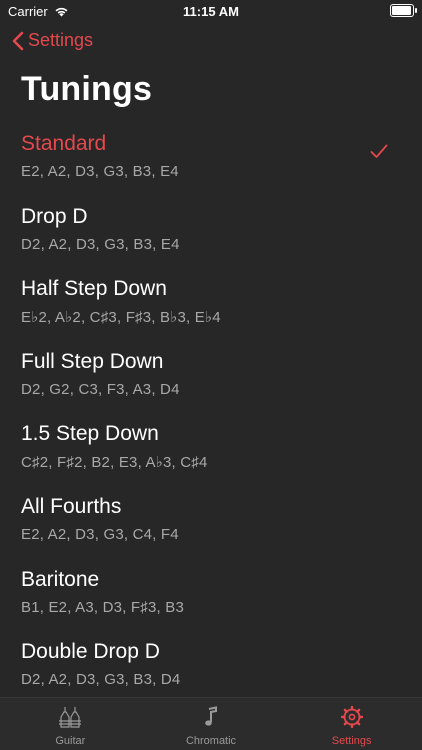 The height and width of the screenshot is (750, 422). I want to click on tuning-row-all-fourths: All Fourths E2, A2, D3, G3, C4, F4, so click(211, 525).